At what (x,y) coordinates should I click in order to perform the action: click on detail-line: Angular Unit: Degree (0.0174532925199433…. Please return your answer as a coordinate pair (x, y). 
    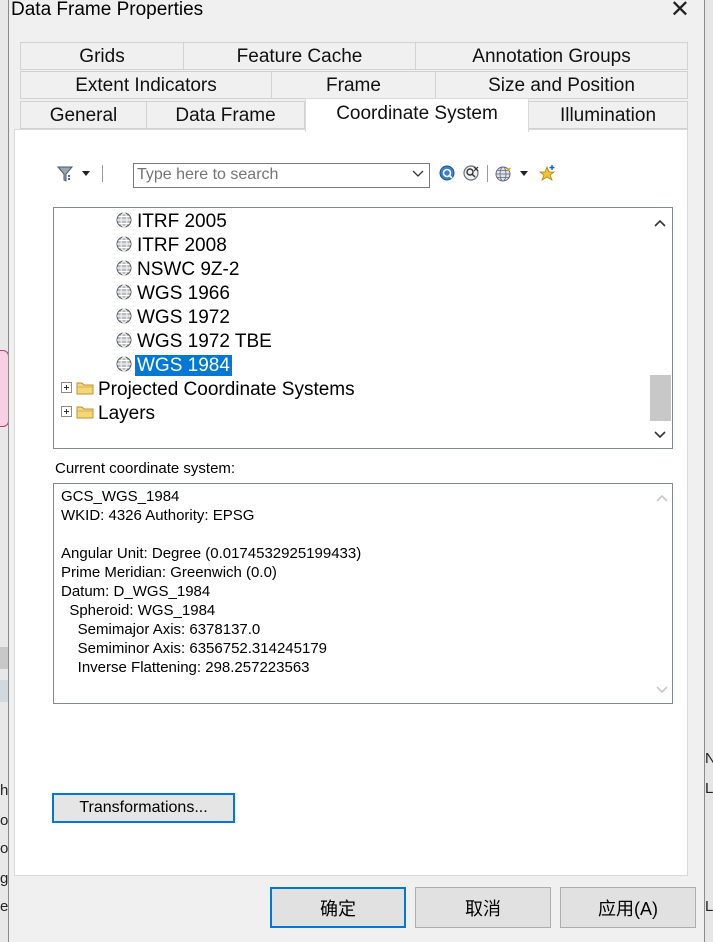
    Looking at the image, I should click on (211, 553).